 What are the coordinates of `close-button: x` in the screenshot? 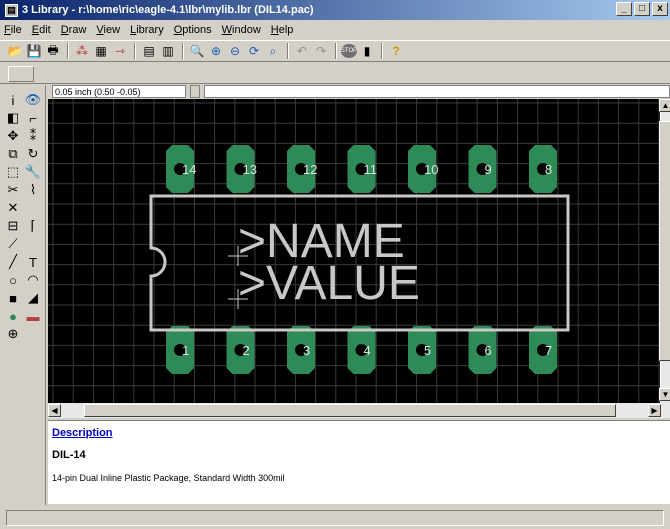 It's located at (660, 9).